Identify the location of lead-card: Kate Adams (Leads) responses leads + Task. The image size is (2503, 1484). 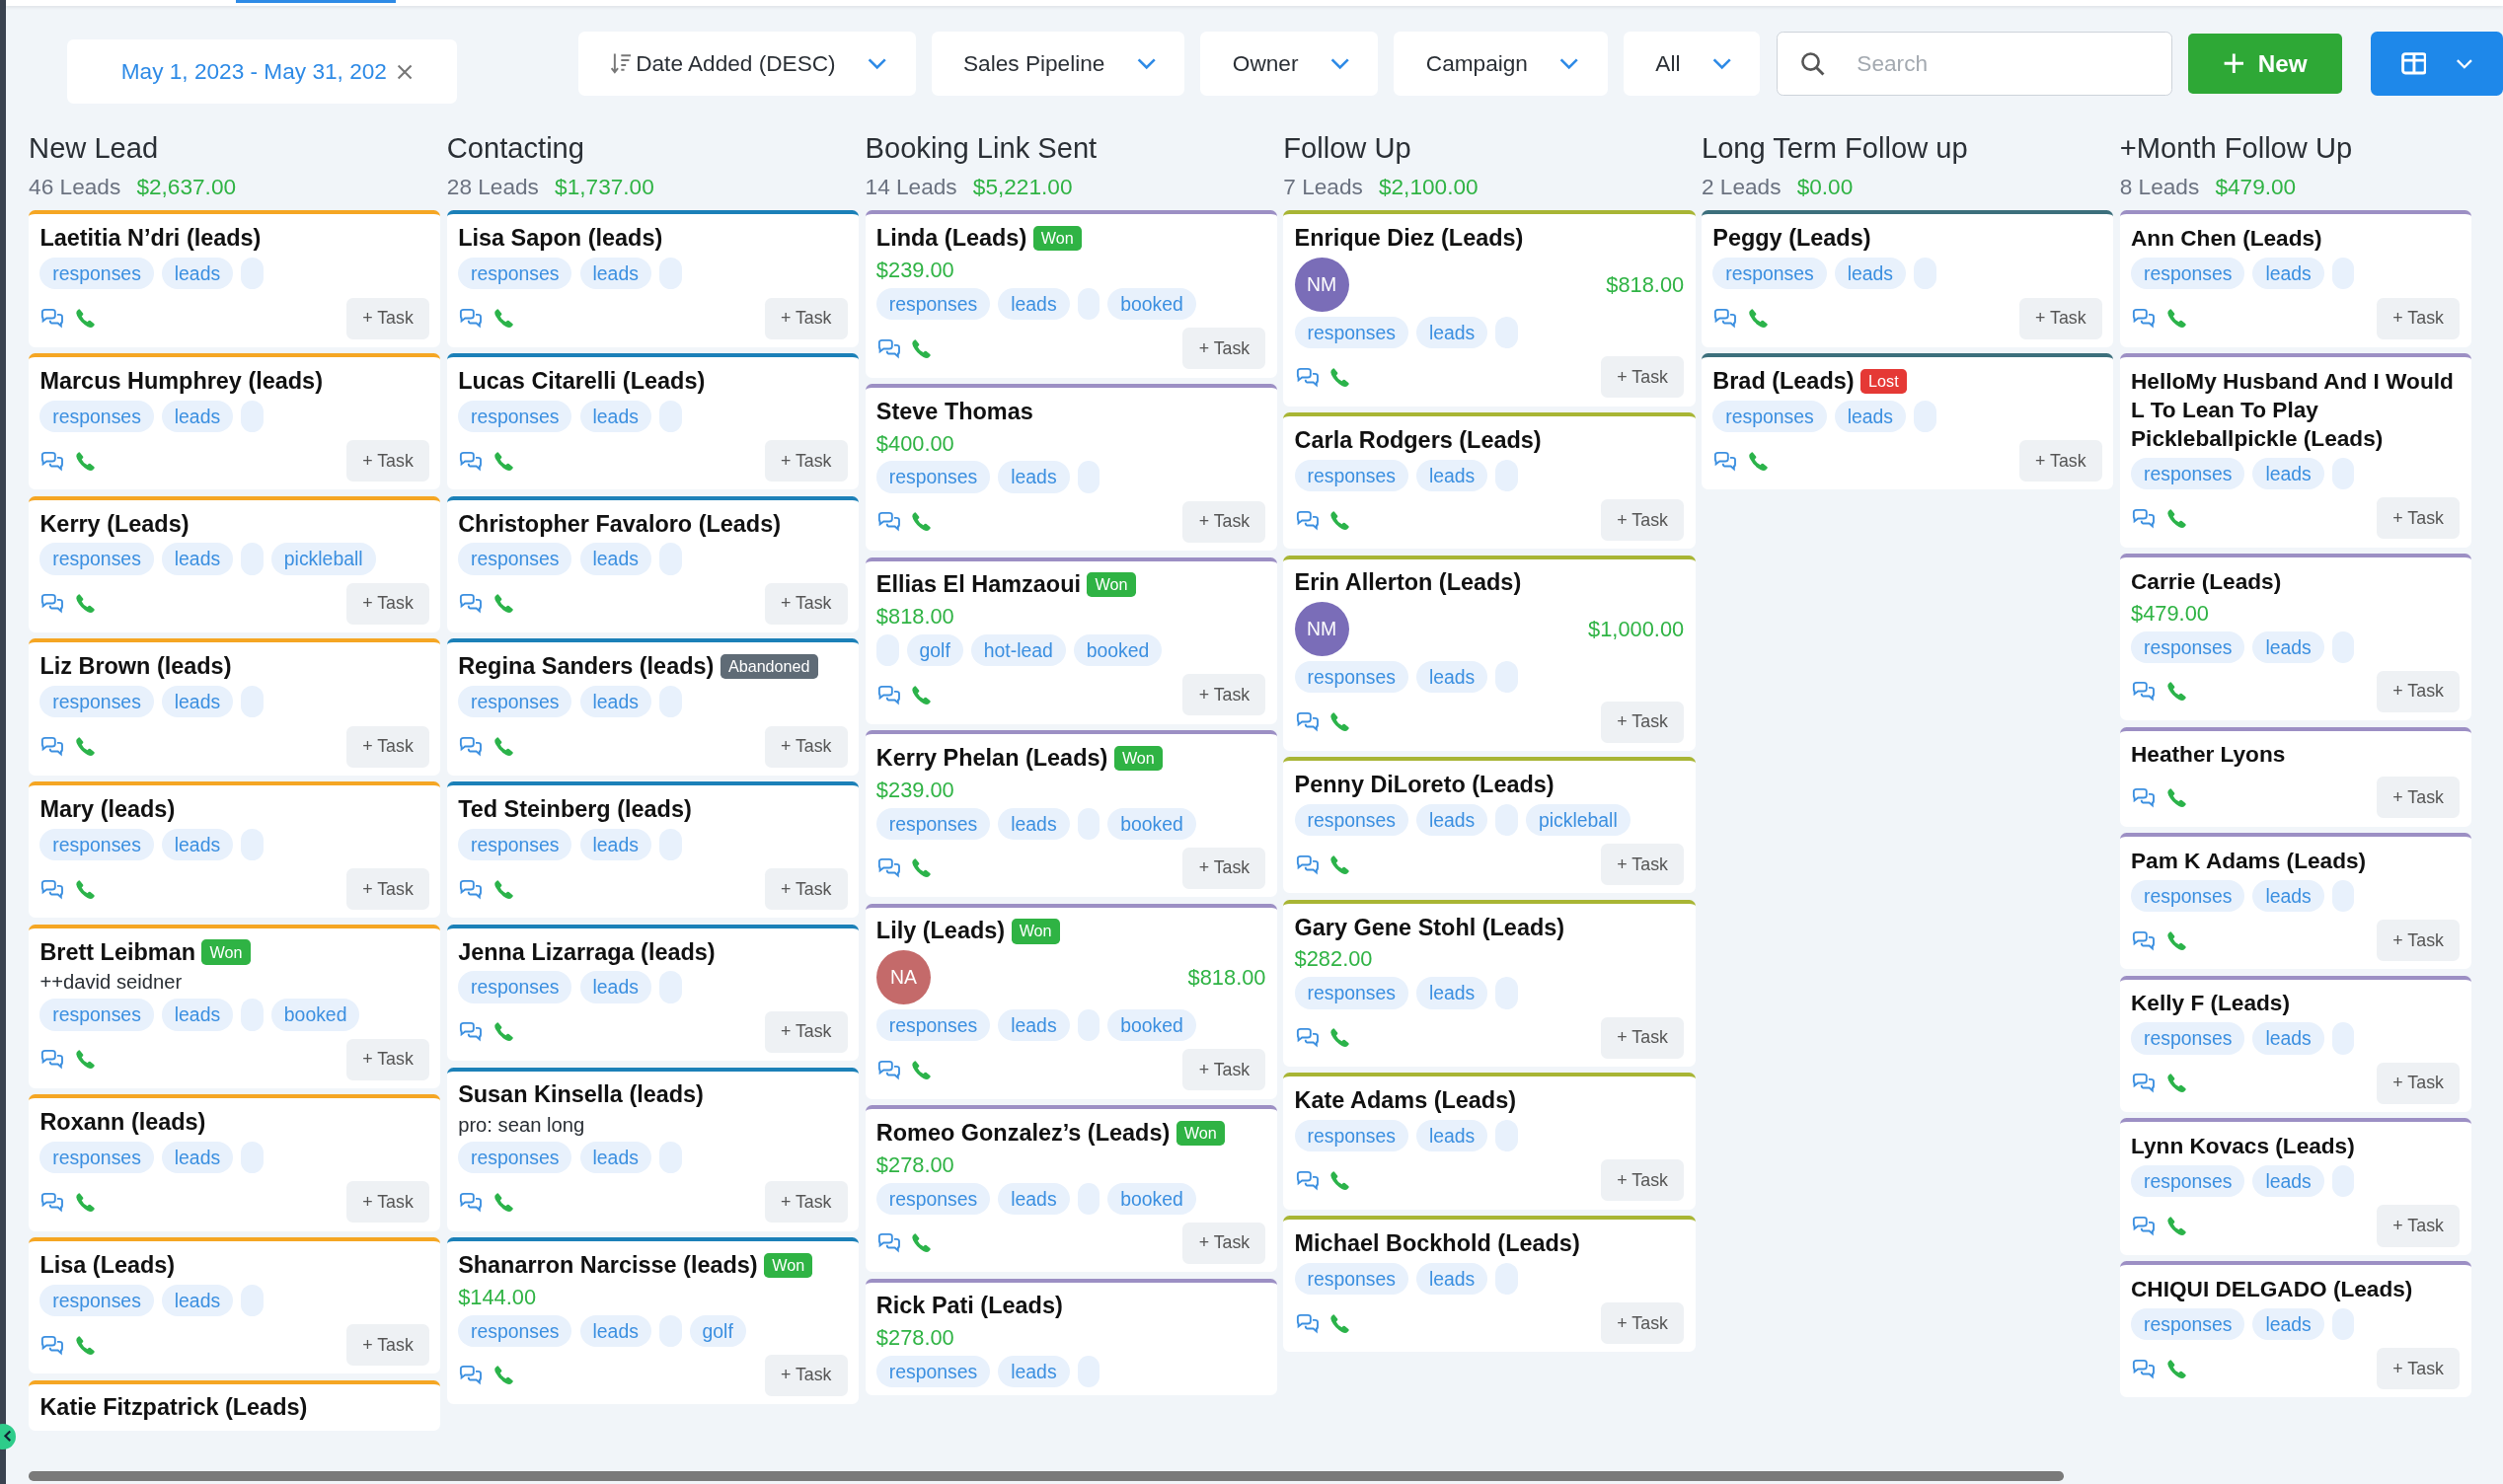
(1489, 1141).